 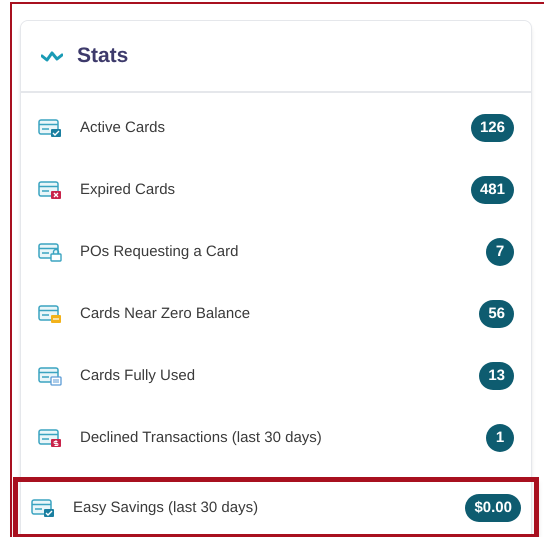 I want to click on count-badge: $0.00, so click(x=493, y=508).